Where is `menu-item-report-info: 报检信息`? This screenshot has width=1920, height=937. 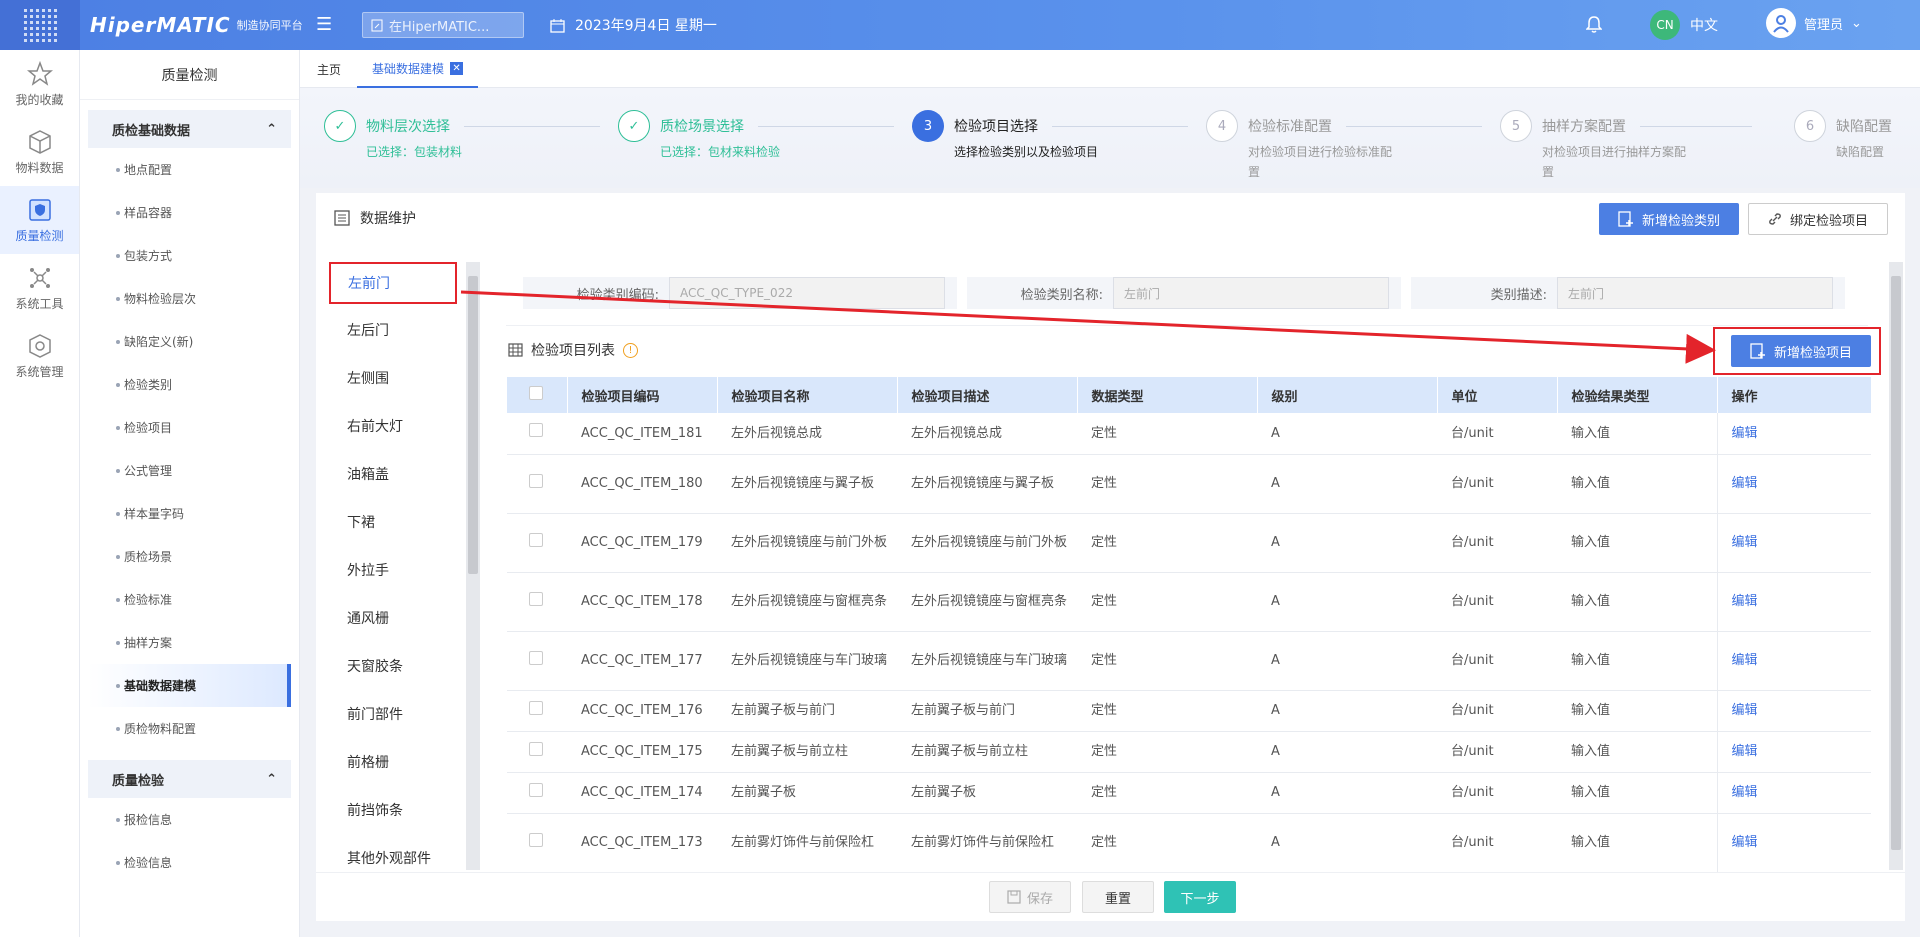
menu-item-report-info: 报检信息 is located at coordinates (189, 819).